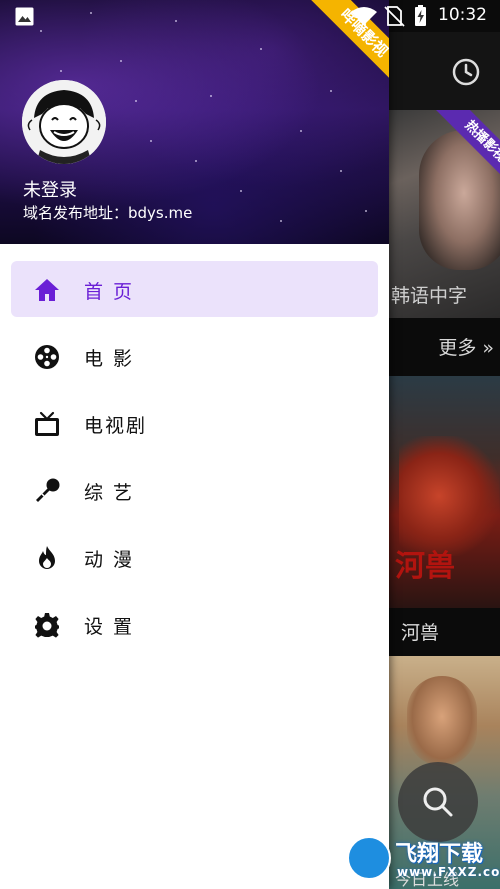 The image size is (500, 889). Describe the element at coordinates (444, 348) in the screenshot. I see `more-link: 更多 »` at that location.